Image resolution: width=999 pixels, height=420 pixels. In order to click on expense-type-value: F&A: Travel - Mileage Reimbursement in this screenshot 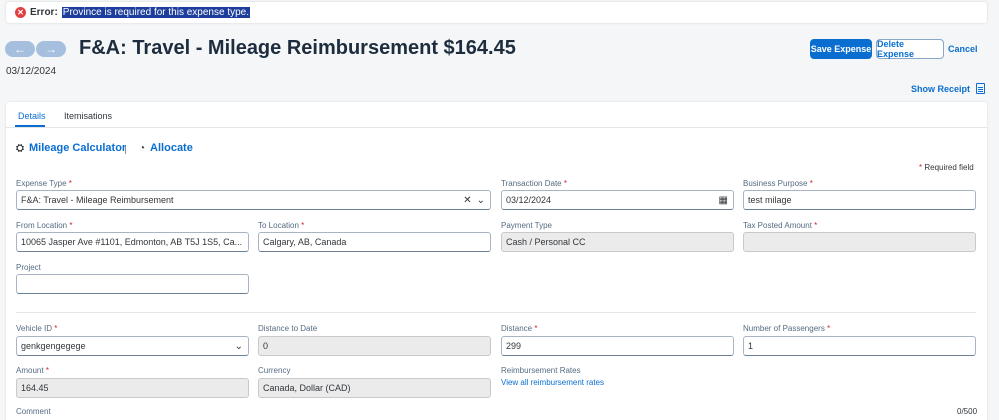, I will do `click(97, 200)`.